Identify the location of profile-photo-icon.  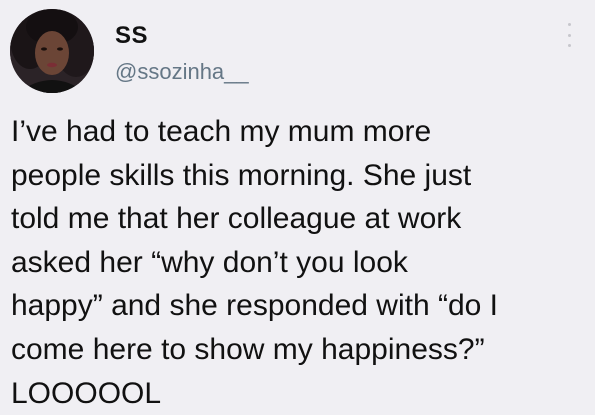
(52, 51).